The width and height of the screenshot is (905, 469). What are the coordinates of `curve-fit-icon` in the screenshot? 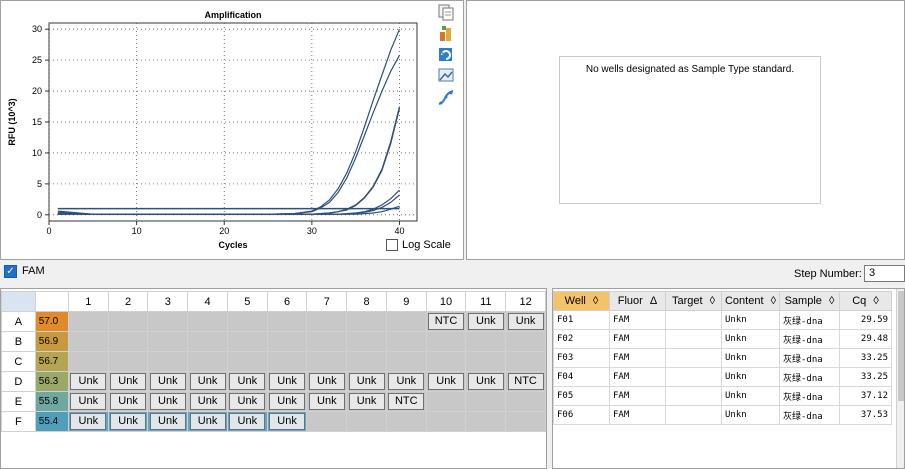 It's located at (446, 97).